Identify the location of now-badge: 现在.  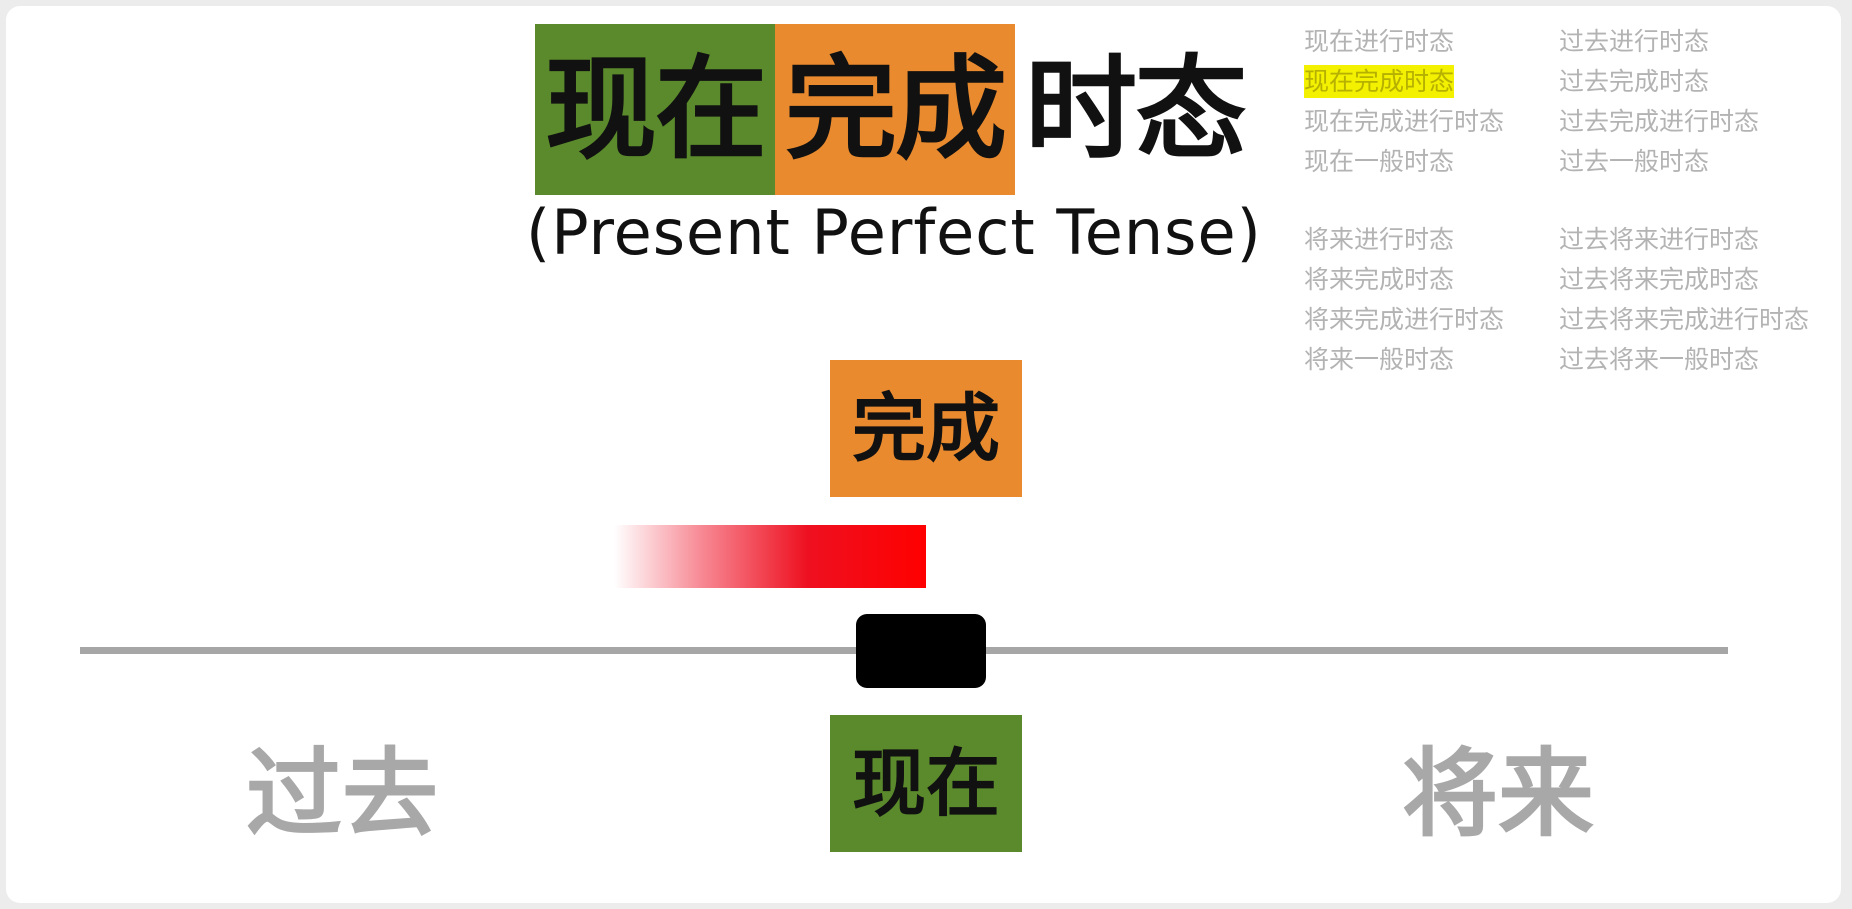
(926, 783).